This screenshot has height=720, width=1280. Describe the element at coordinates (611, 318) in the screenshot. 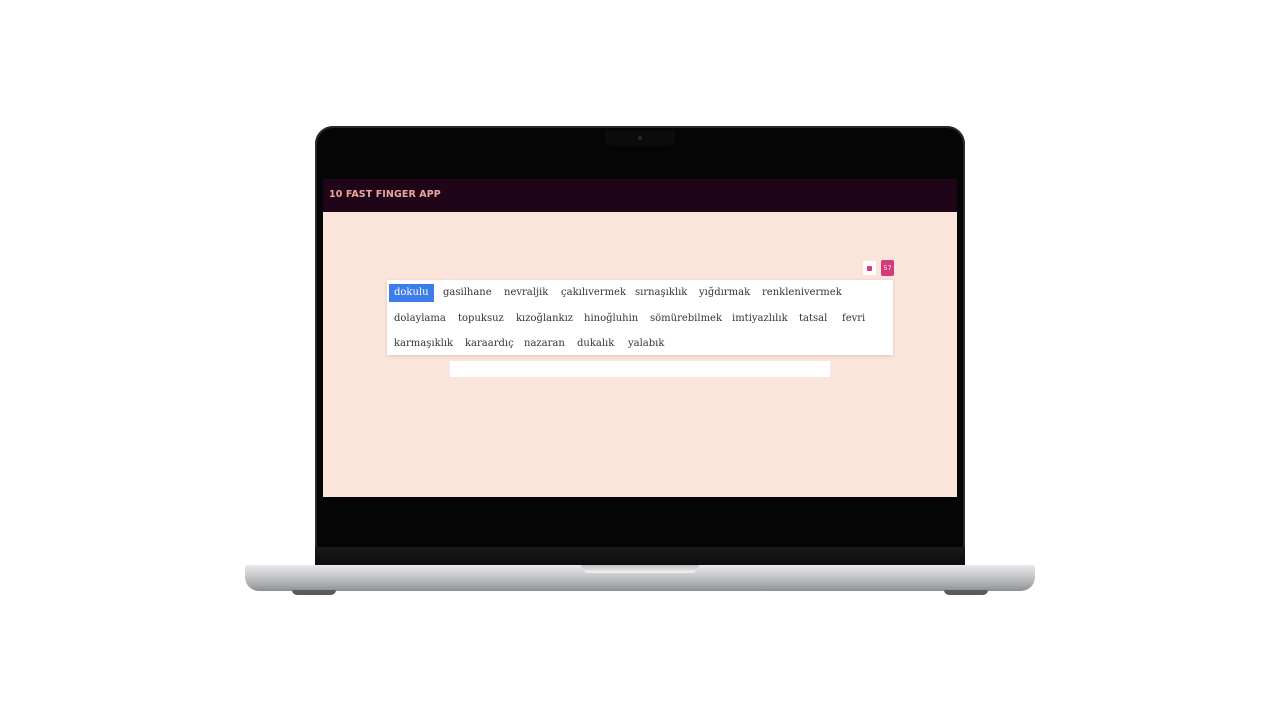

I see `word: hinoğluhin` at that location.